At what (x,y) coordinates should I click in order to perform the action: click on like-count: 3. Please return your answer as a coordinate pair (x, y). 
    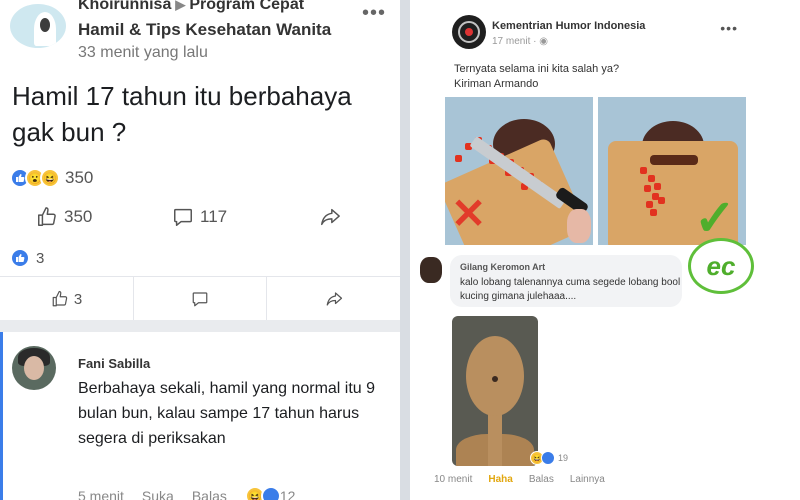
    Looking at the image, I should click on (78, 299).